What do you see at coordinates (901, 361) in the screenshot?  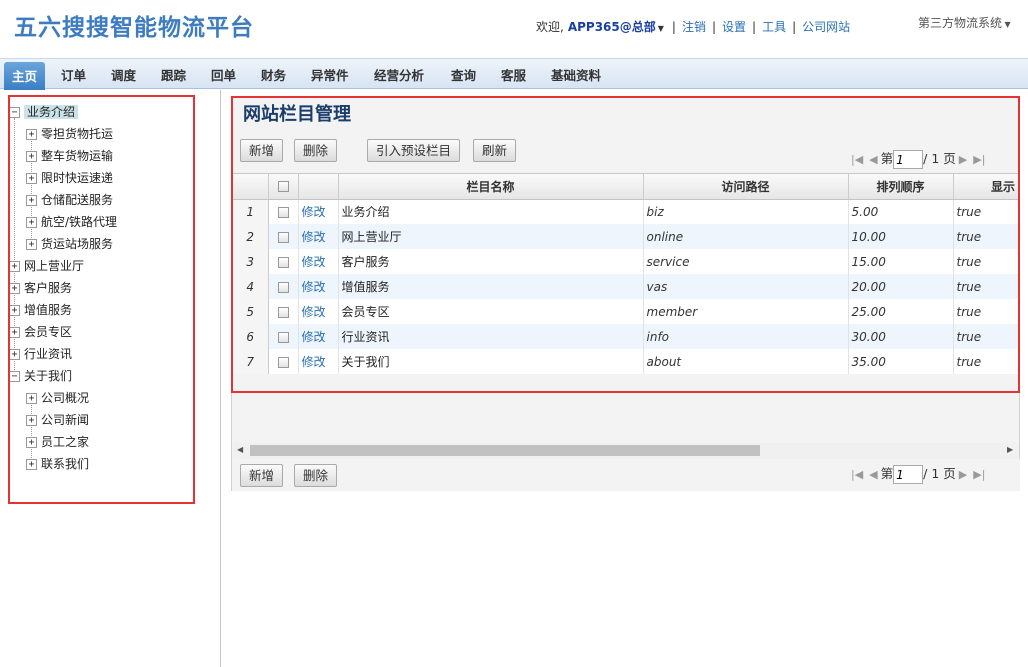 I see `cell-order: 35.00` at bounding box center [901, 361].